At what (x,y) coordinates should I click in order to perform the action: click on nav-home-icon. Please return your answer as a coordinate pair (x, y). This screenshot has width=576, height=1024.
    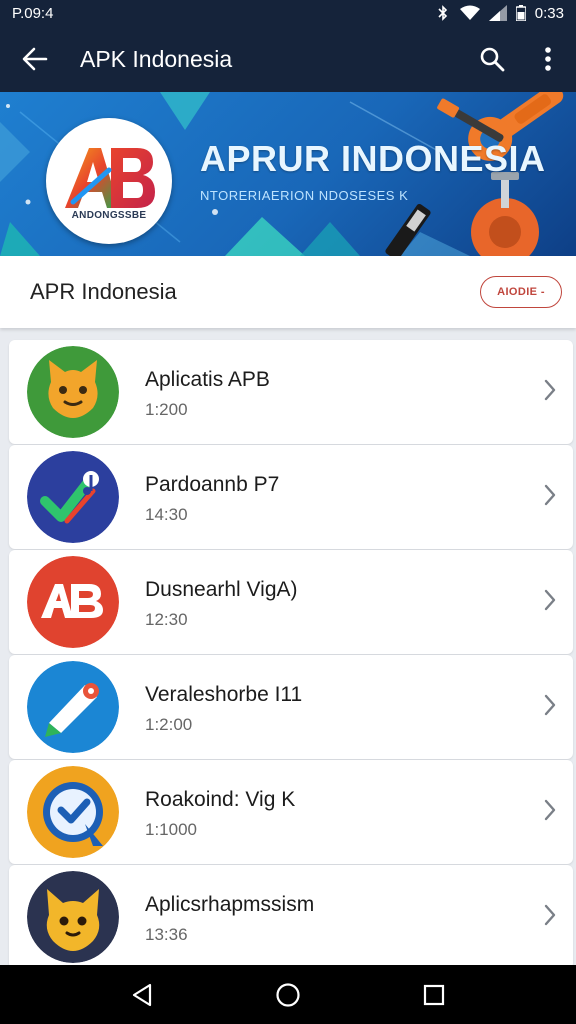
    Looking at the image, I should click on (288, 995).